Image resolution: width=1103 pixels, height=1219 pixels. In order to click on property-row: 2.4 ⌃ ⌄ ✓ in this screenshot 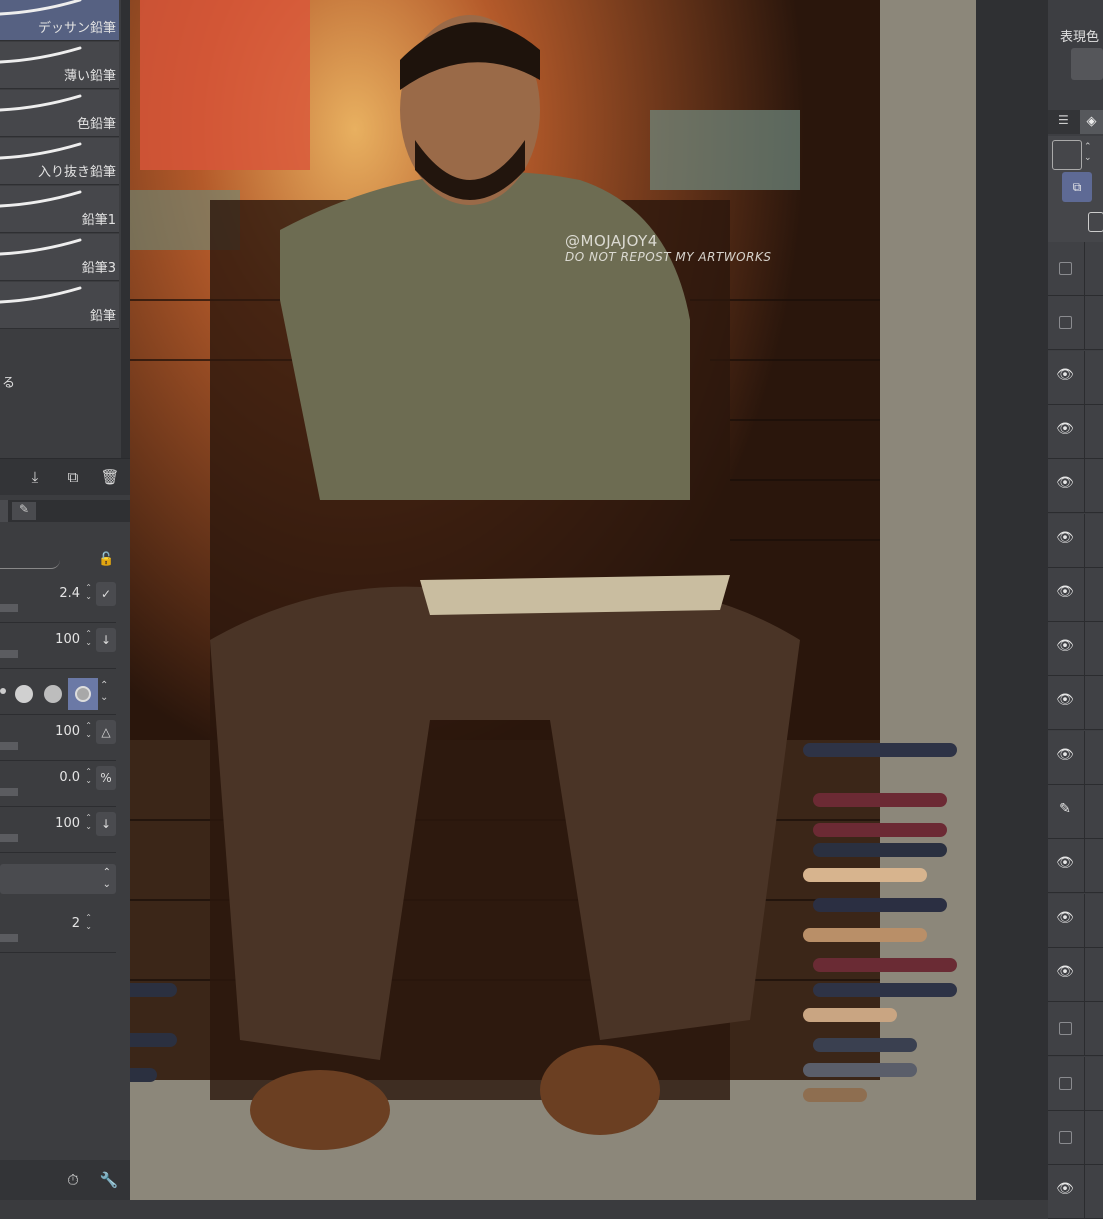, I will do `click(58, 600)`.